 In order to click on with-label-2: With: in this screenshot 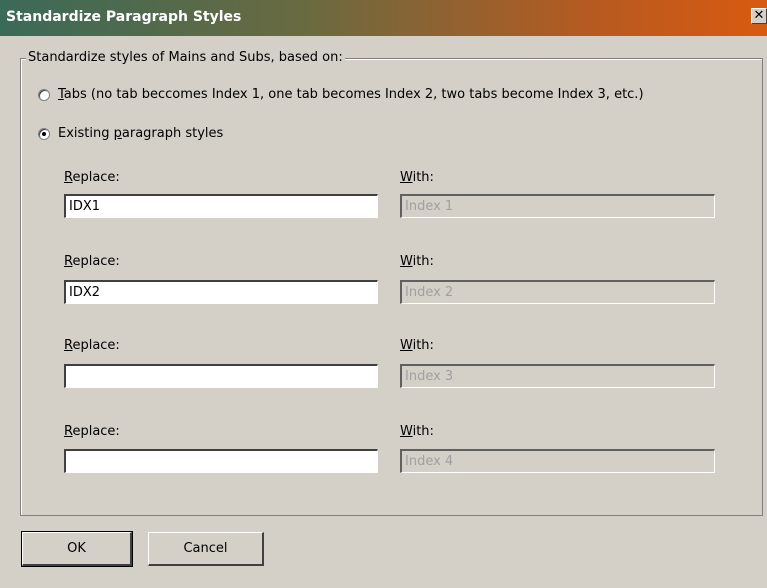, I will do `click(417, 261)`.